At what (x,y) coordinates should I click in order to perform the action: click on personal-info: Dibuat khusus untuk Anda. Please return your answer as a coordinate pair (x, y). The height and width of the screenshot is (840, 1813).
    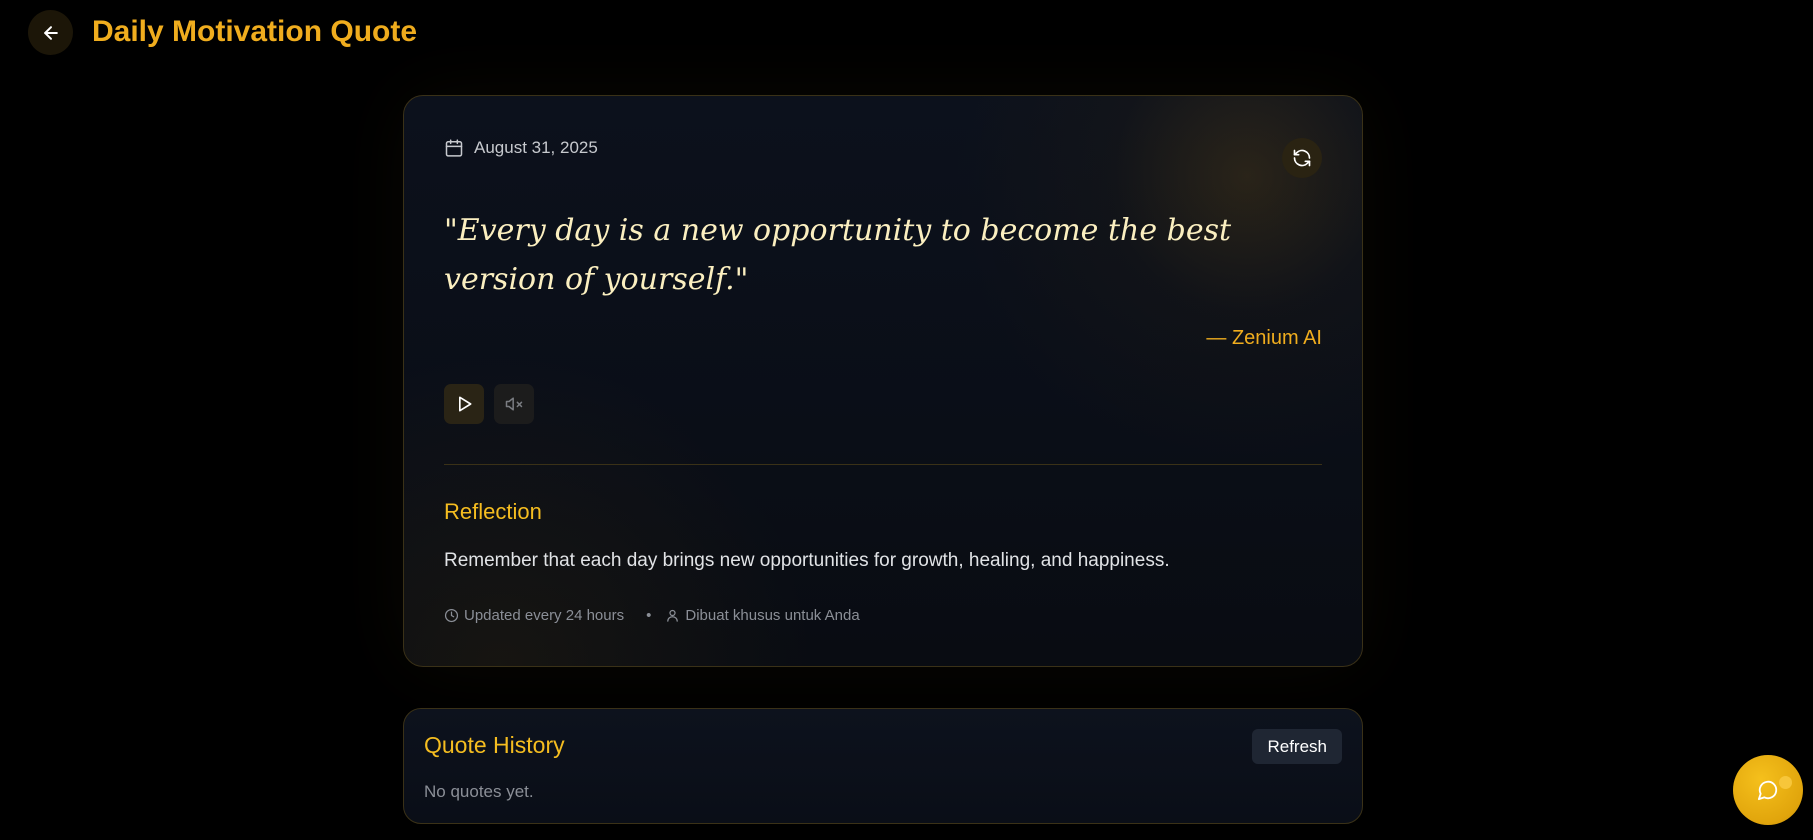
    Looking at the image, I should click on (762, 615).